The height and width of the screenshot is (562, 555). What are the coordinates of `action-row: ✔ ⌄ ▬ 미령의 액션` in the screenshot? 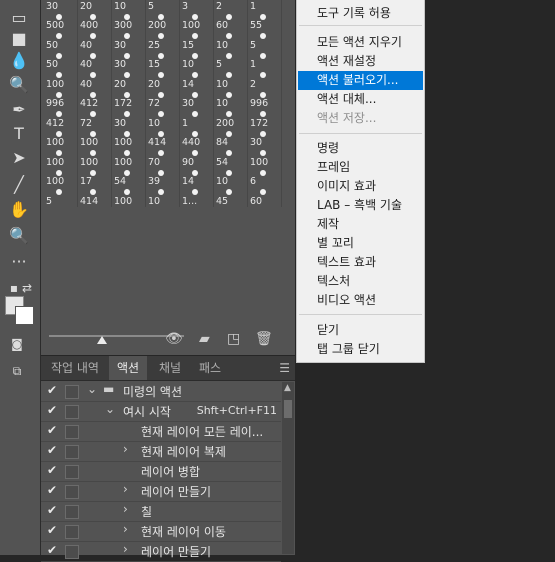 It's located at (161, 391).